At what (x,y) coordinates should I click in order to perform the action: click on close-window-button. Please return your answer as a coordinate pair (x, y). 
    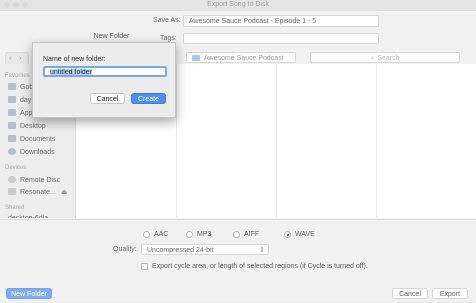
    Looking at the image, I should click on (7, 5).